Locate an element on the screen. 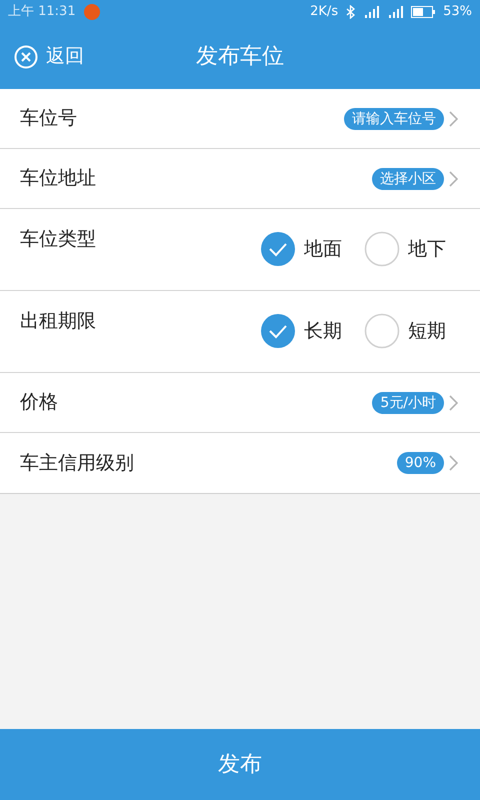 The image size is (480, 800). value-pill: 90% is located at coordinates (420, 463).